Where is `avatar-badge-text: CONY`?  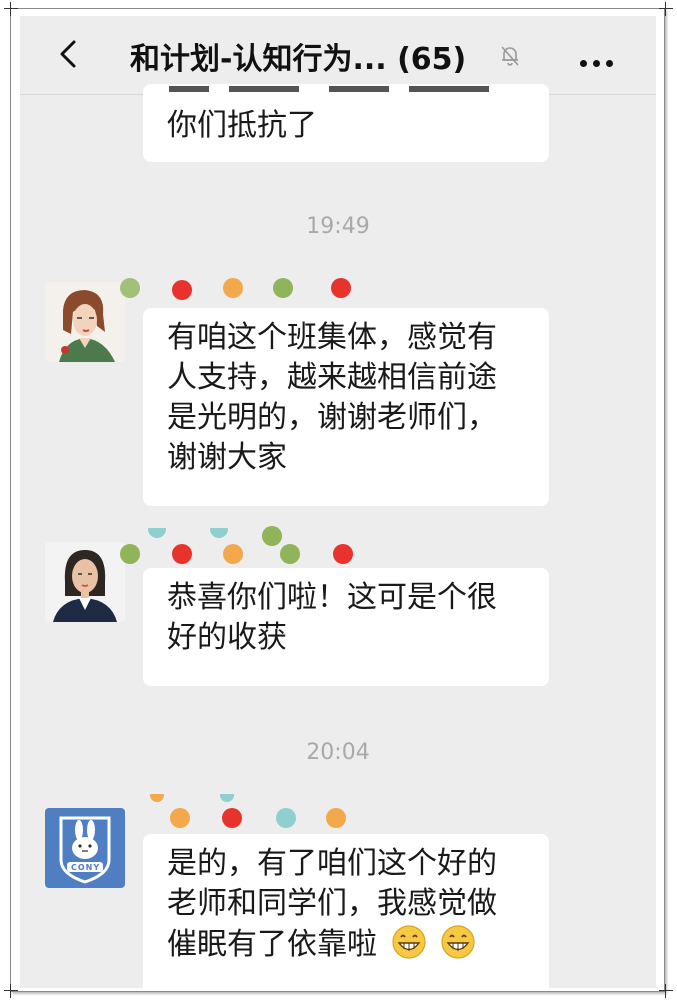
avatar-badge-text: CONY is located at coordinates (86, 867).